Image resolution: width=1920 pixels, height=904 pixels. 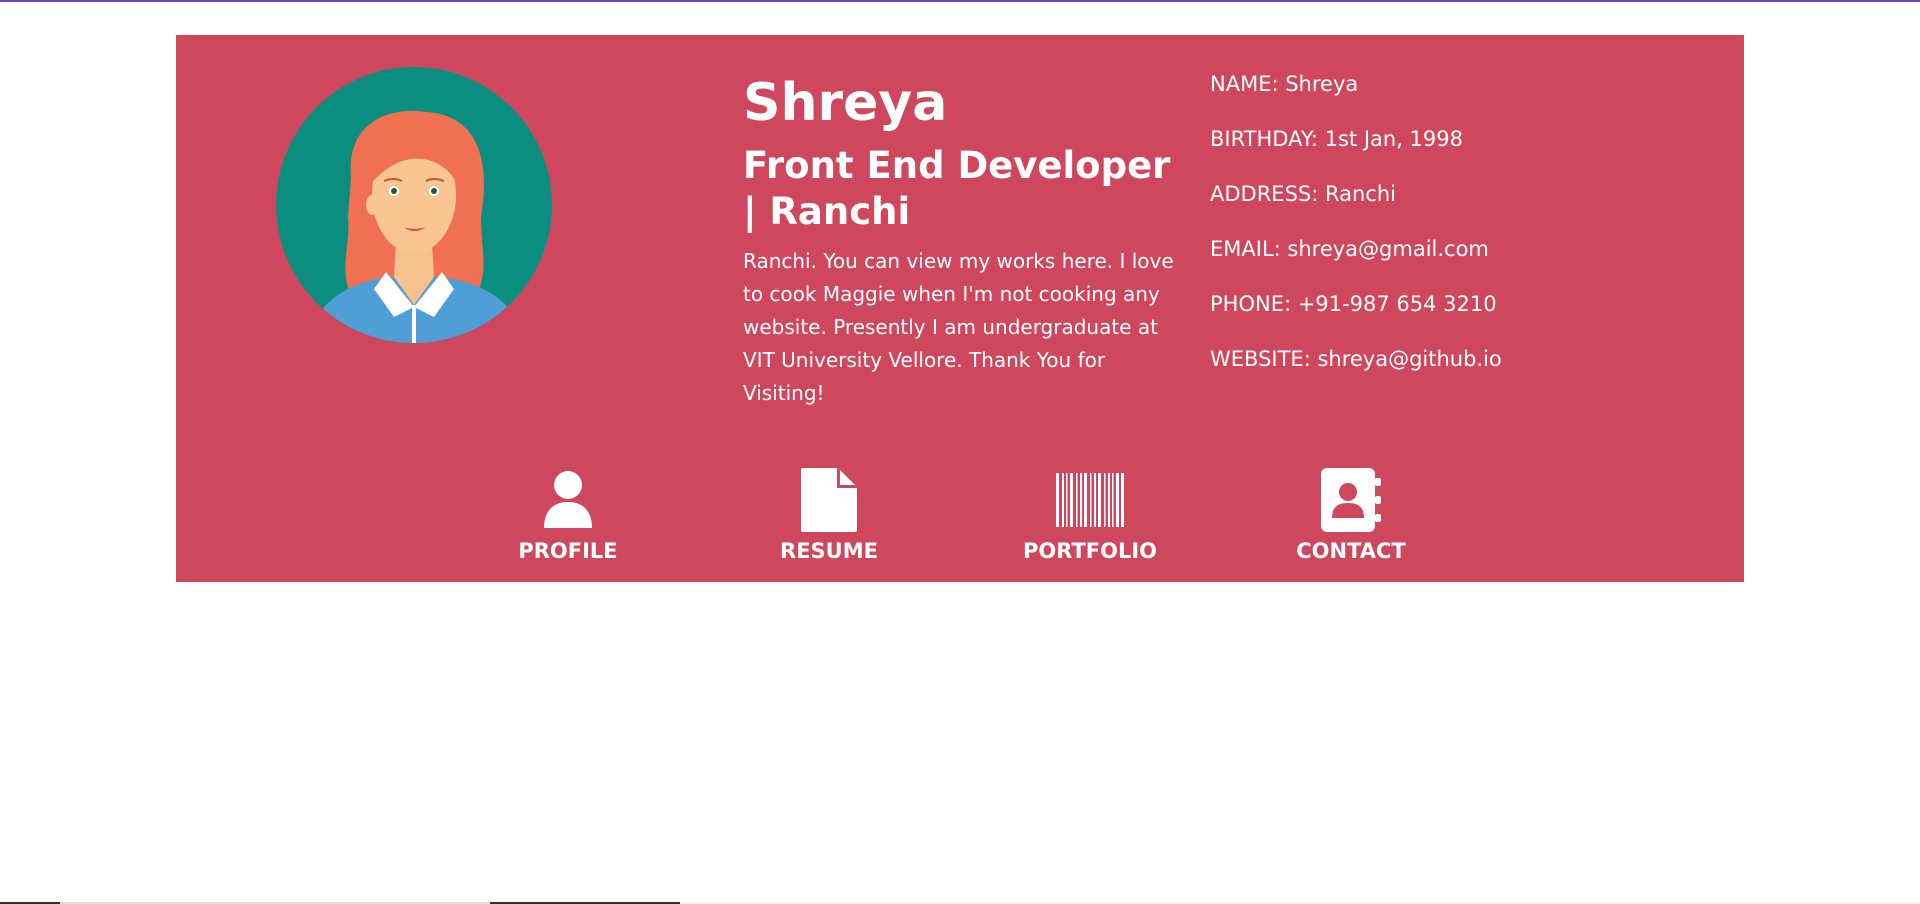 What do you see at coordinates (829, 500) in the screenshot?
I see `document-icon` at bounding box center [829, 500].